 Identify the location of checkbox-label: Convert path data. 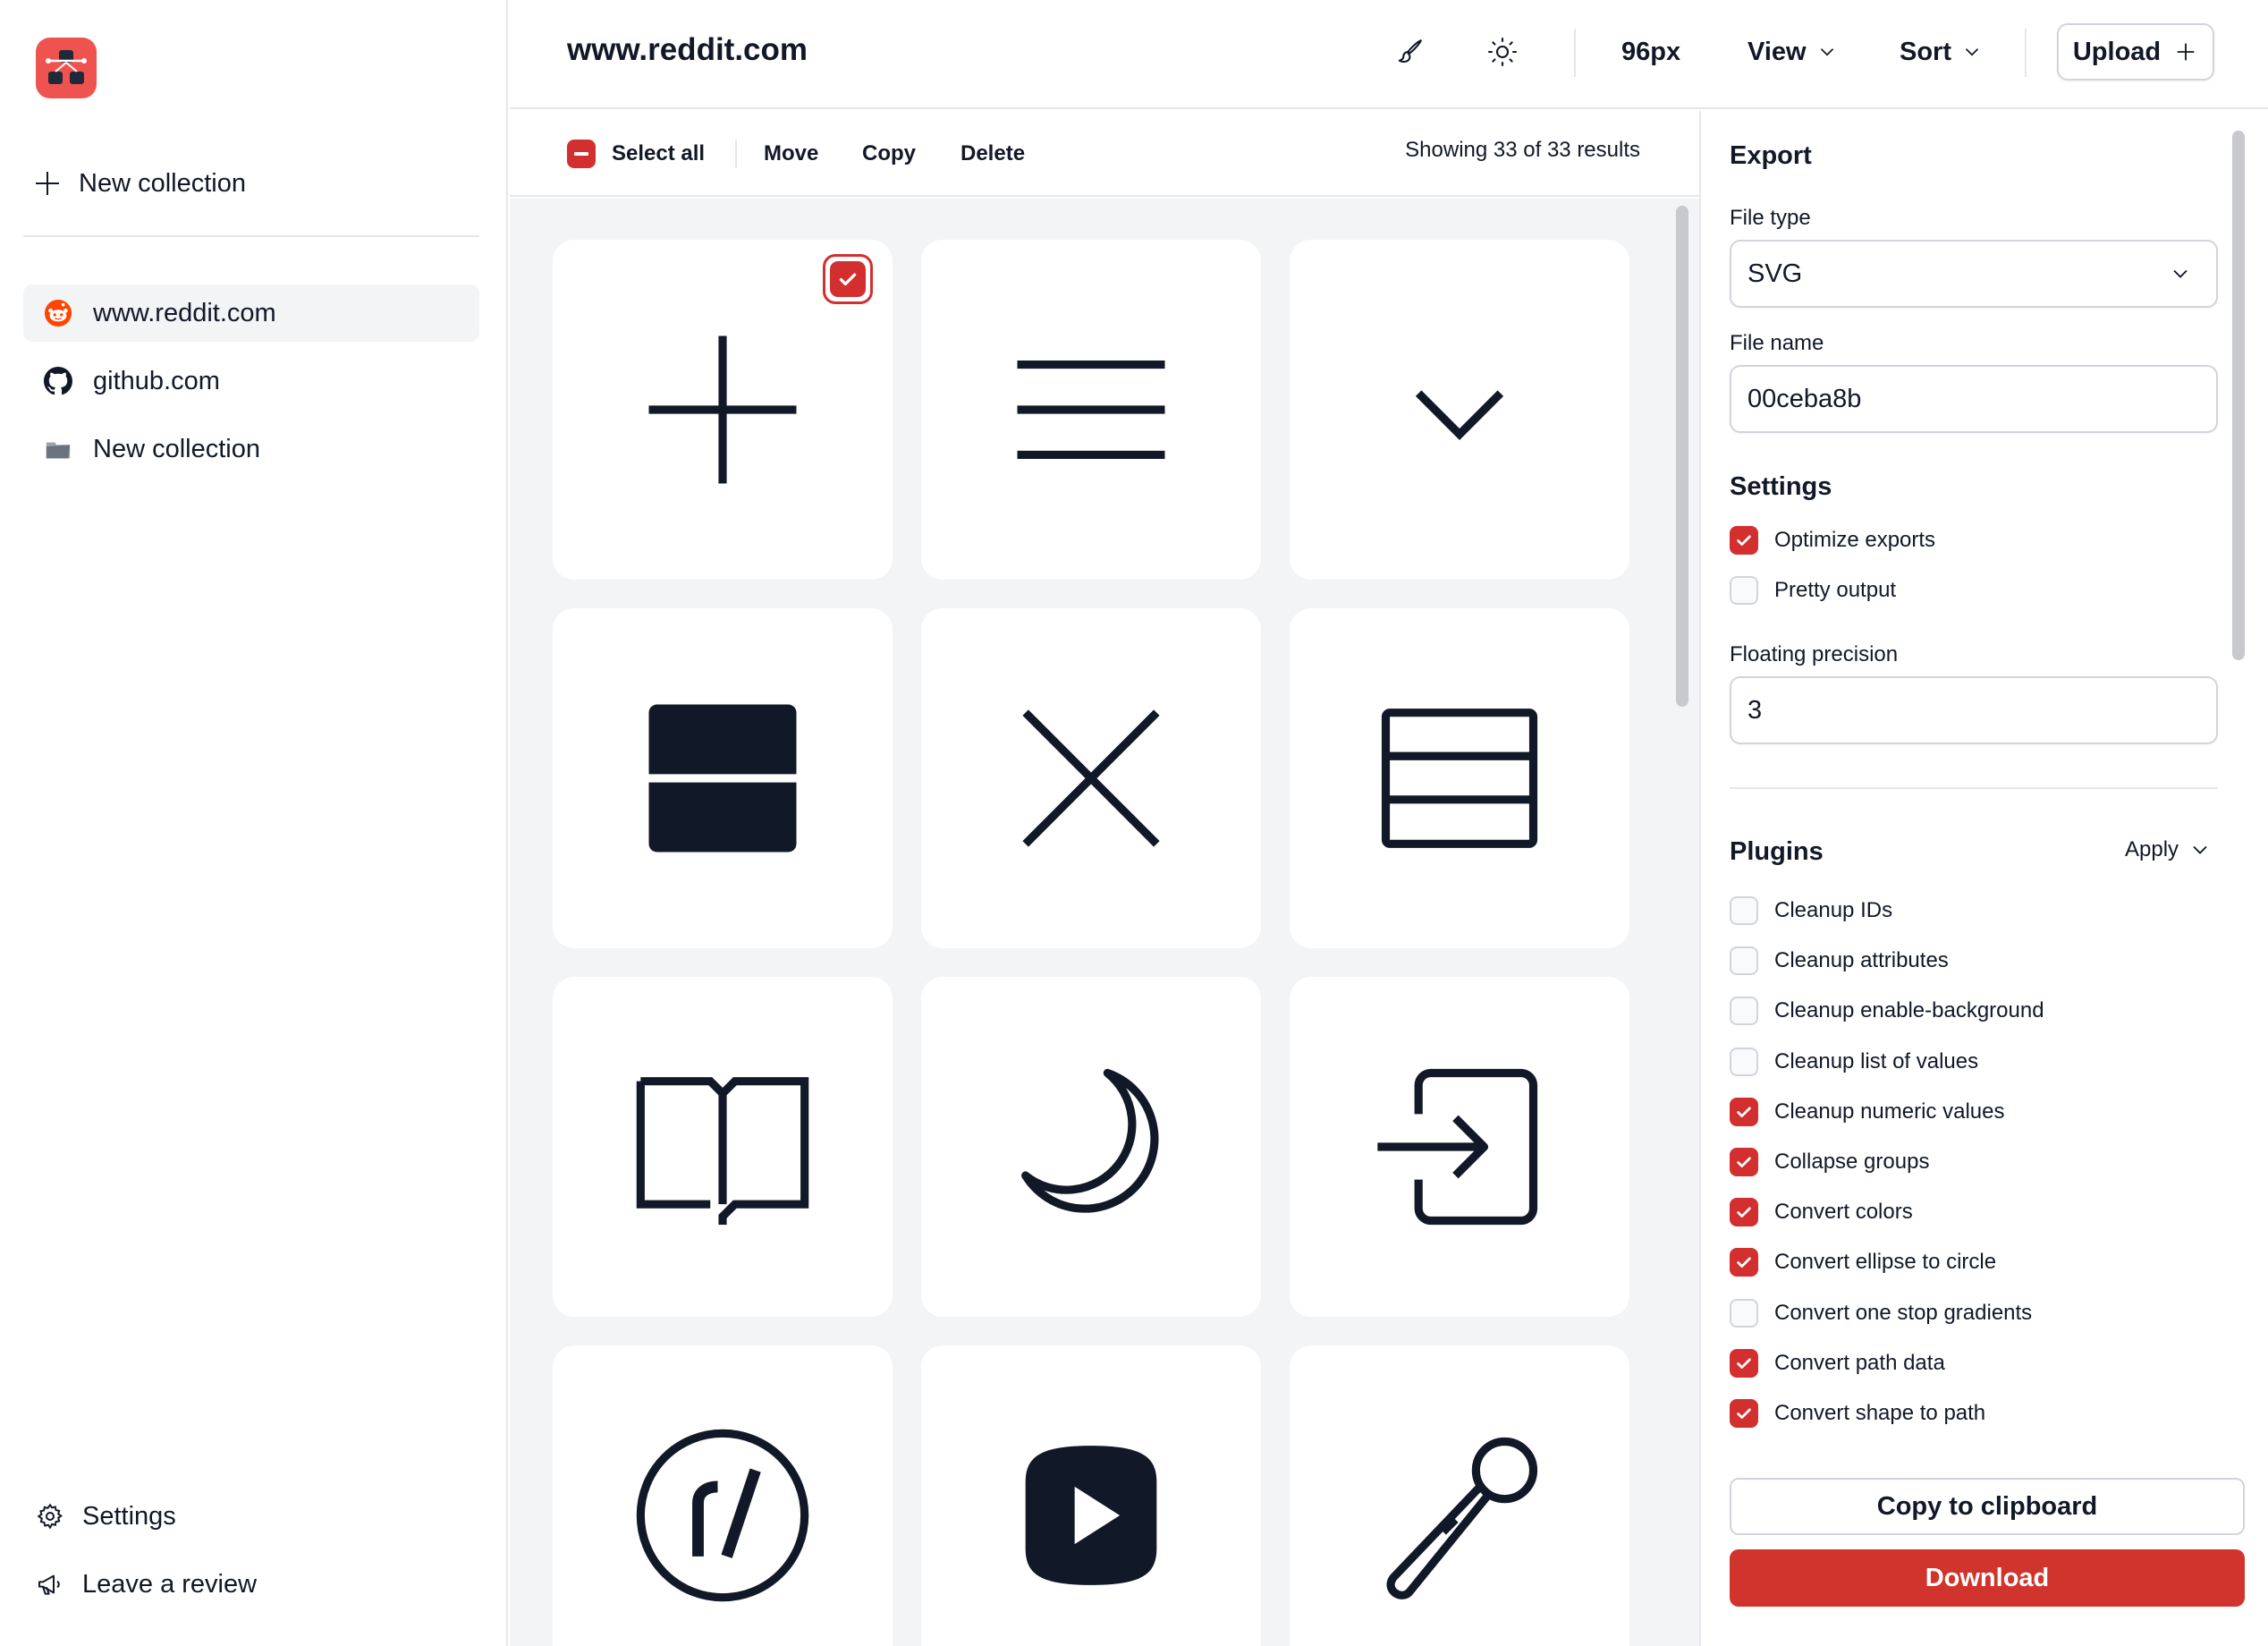
(1860, 1362).